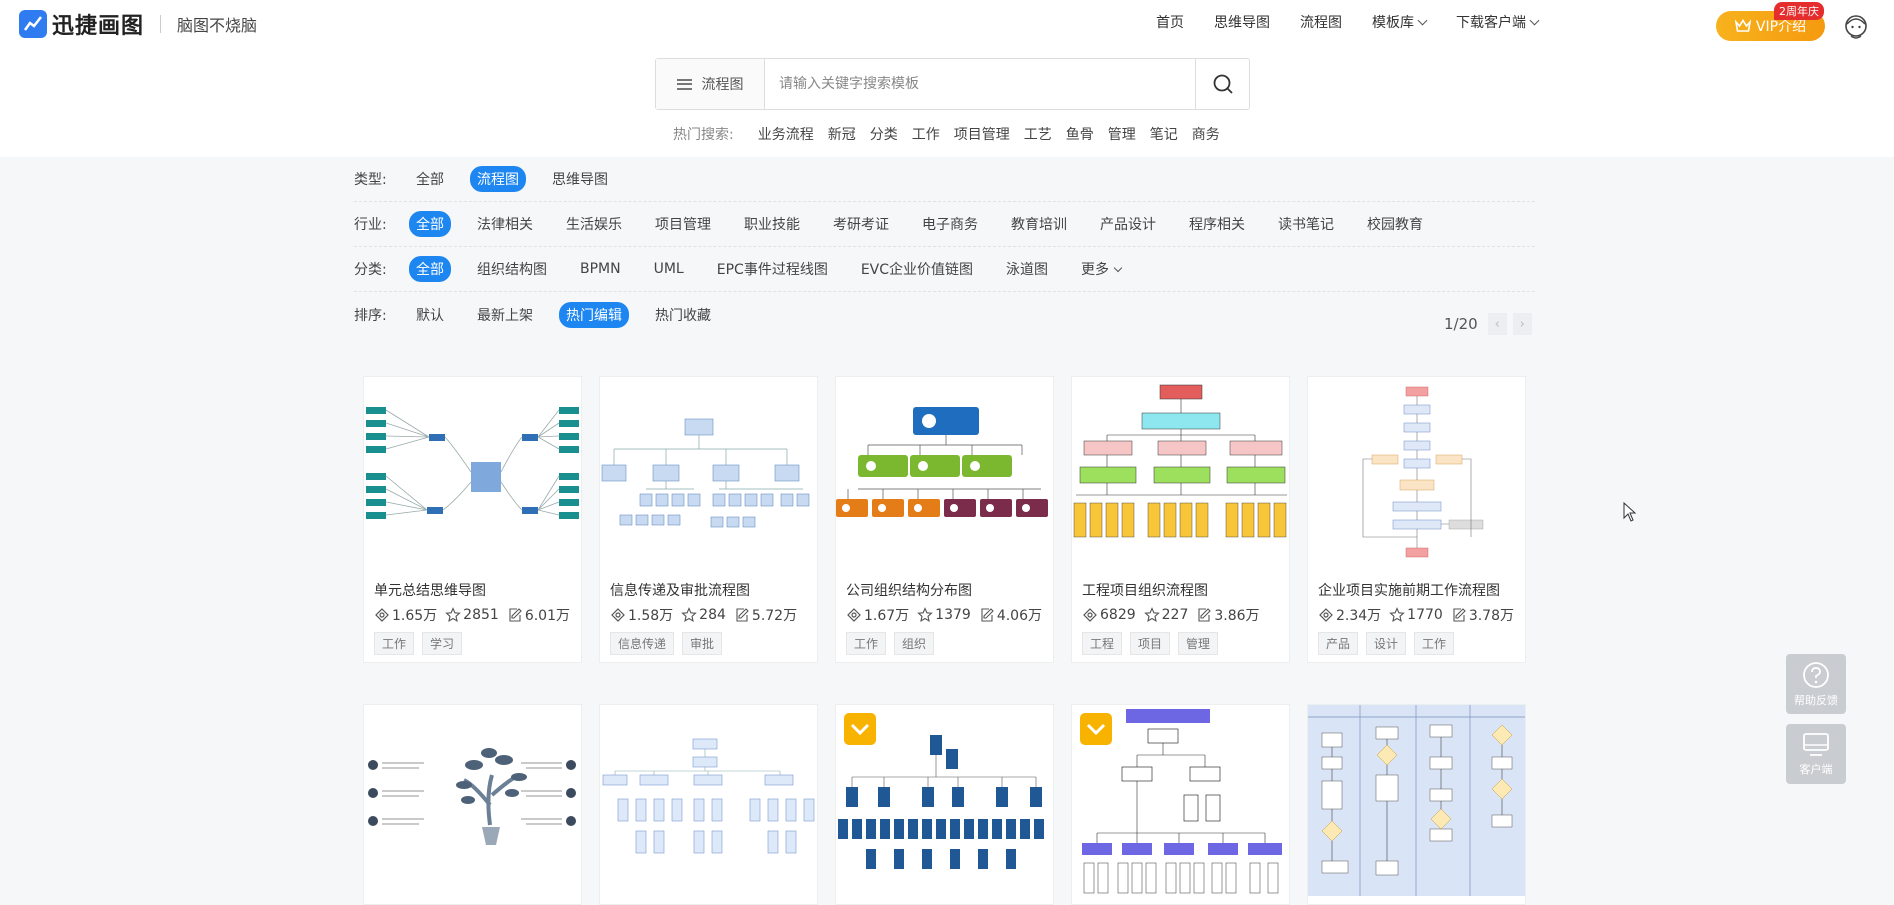  What do you see at coordinates (1027, 269) in the screenshot?
I see `filter-chip: 泳道图` at bounding box center [1027, 269].